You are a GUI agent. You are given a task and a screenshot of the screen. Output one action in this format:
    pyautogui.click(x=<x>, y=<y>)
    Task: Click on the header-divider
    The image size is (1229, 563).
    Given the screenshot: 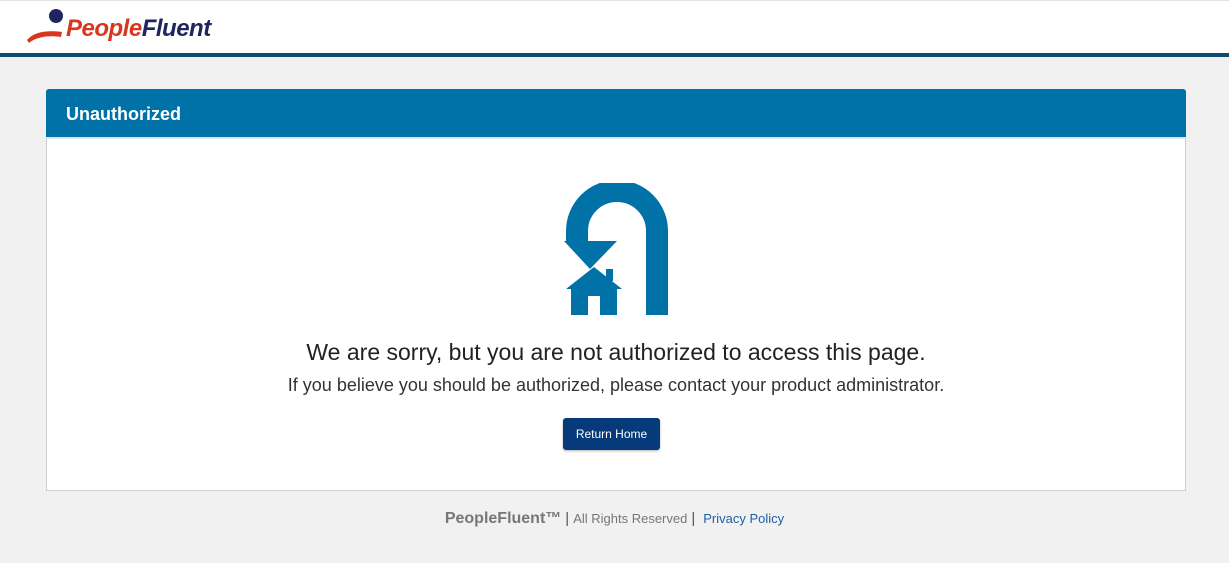 What is the action you would take?
    pyautogui.click(x=614, y=55)
    